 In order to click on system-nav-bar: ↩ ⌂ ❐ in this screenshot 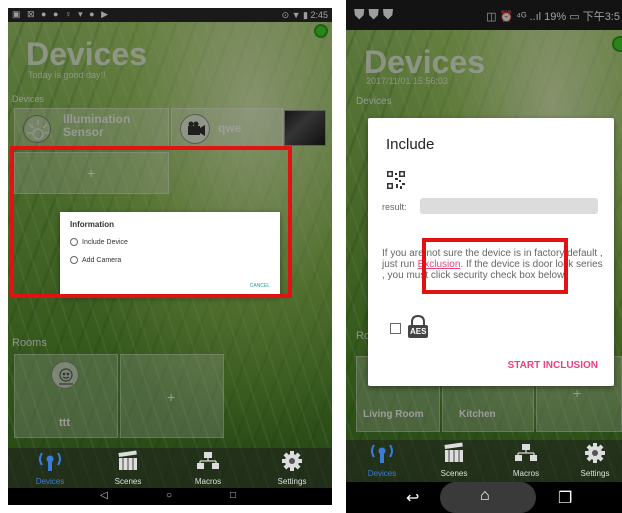, I will do `click(484, 497)`.